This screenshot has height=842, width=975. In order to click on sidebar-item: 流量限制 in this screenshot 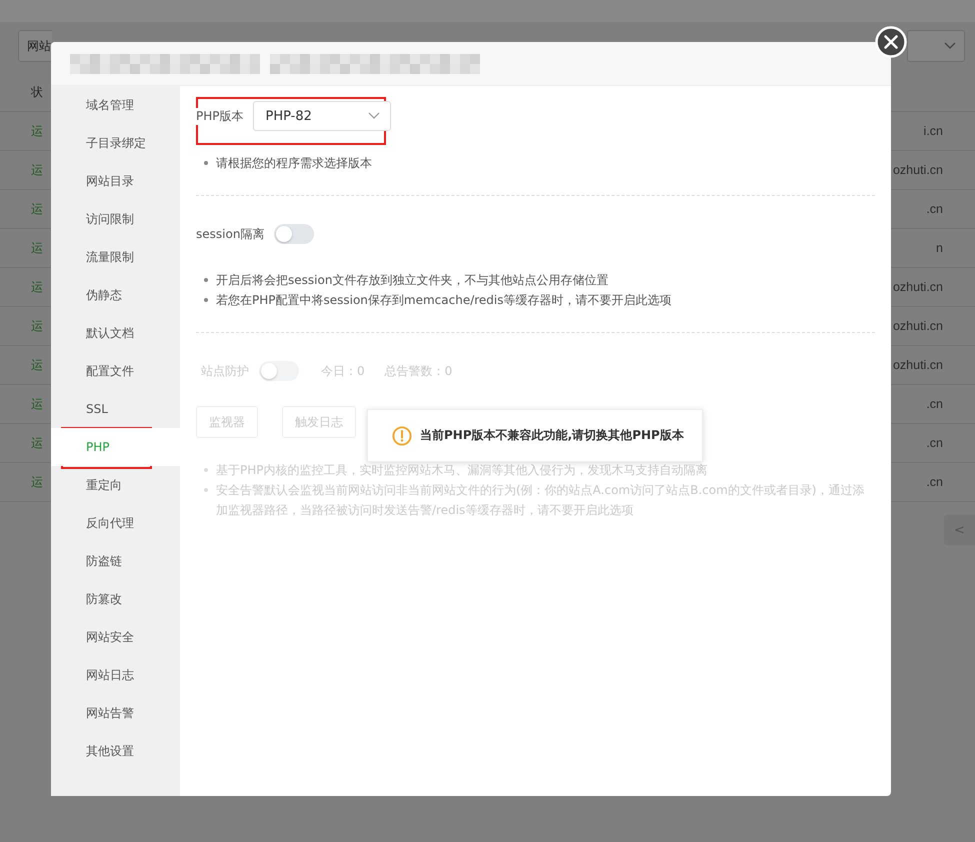, I will do `click(115, 257)`.